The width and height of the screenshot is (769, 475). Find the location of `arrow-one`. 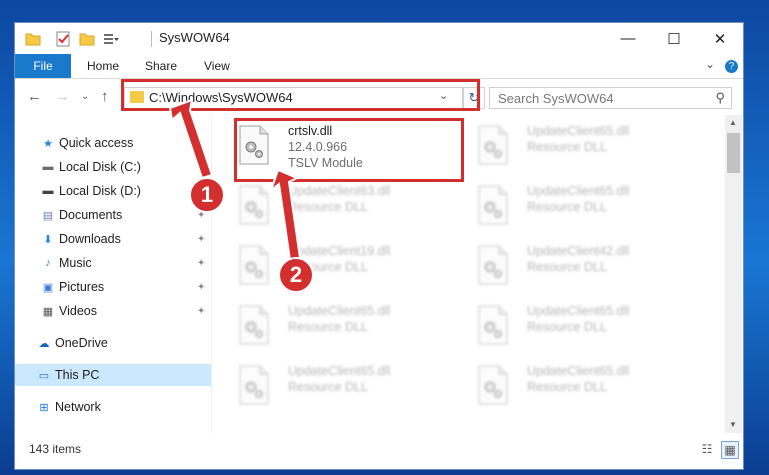

arrow-one is located at coordinates (191, 139).